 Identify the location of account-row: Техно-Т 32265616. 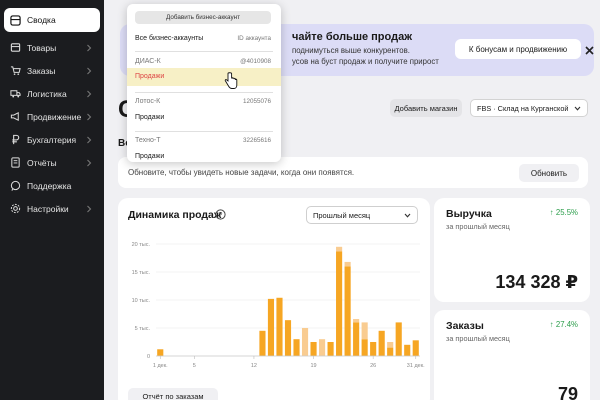
(204, 143).